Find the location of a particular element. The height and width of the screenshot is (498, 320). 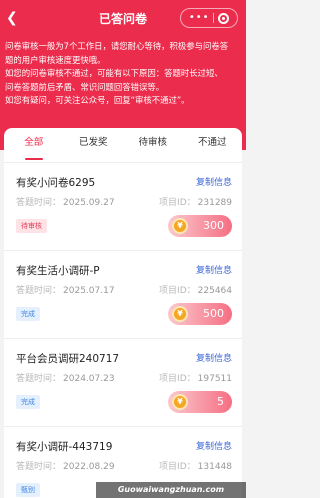

reward-pill: ¥ 500 is located at coordinates (200, 314).